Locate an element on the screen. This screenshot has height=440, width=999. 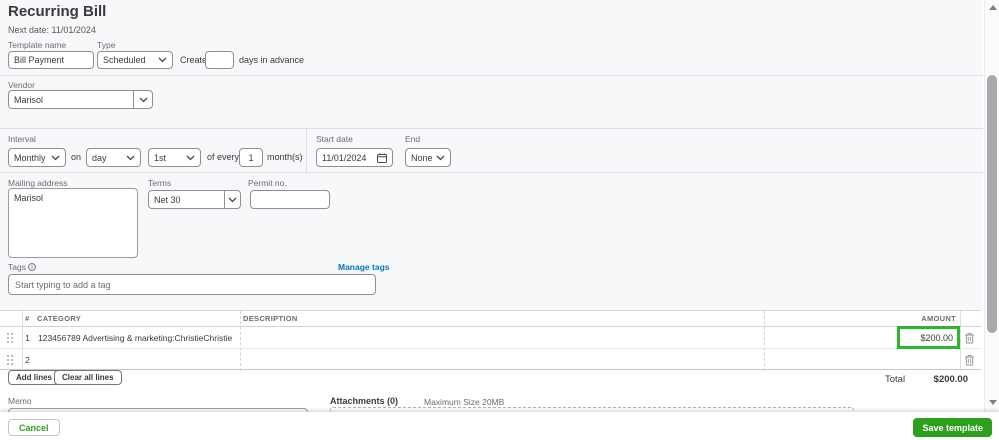
end-select: None is located at coordinates (428, 157).